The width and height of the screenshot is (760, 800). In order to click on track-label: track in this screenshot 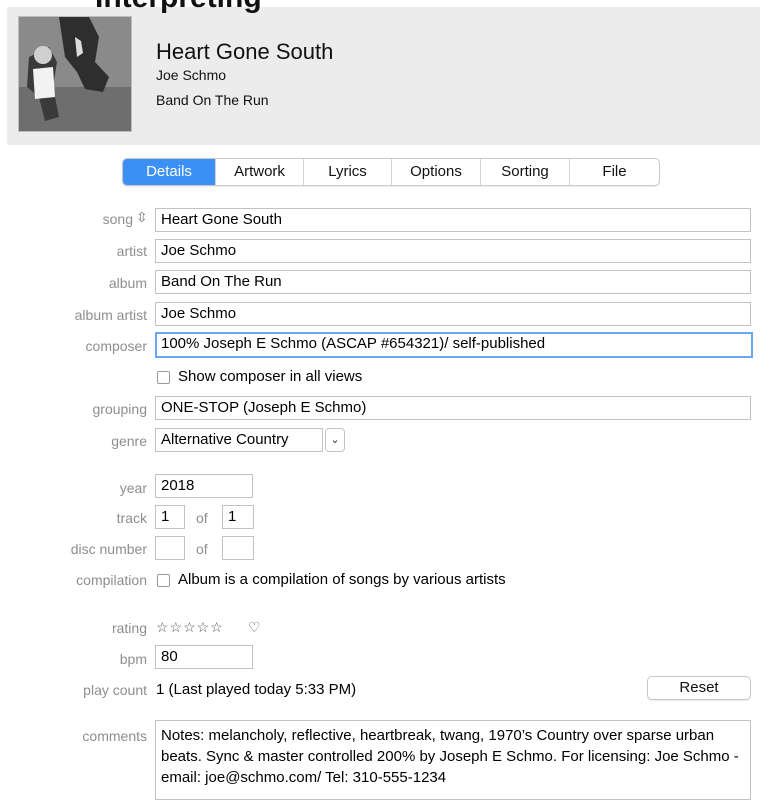, I will do `click(131, 518)`.